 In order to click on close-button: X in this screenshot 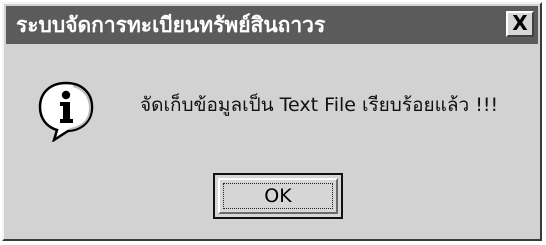, I will do `click(520, 24)`.